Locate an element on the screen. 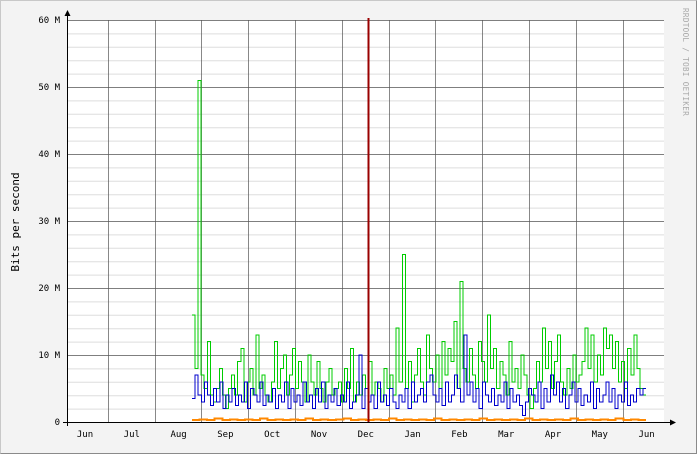 The image size is (697, 454). x-tick-label: May is located at coordinates (600, 435).